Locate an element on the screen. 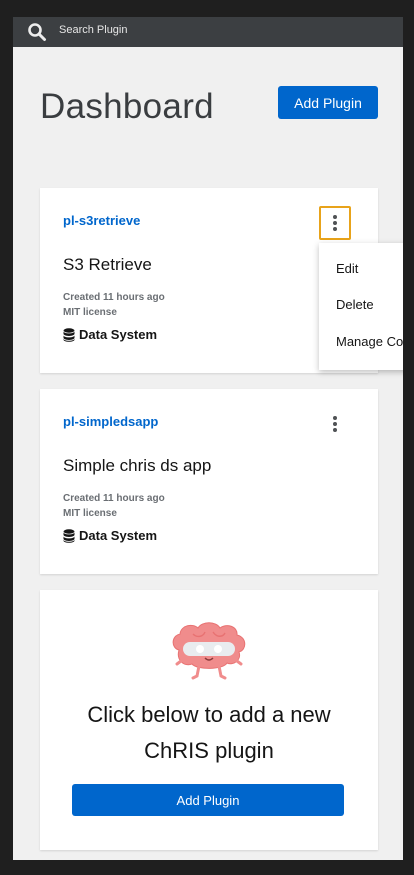  add-plugin-cta-button: Add Plugin is located at coordinates (208, 800).